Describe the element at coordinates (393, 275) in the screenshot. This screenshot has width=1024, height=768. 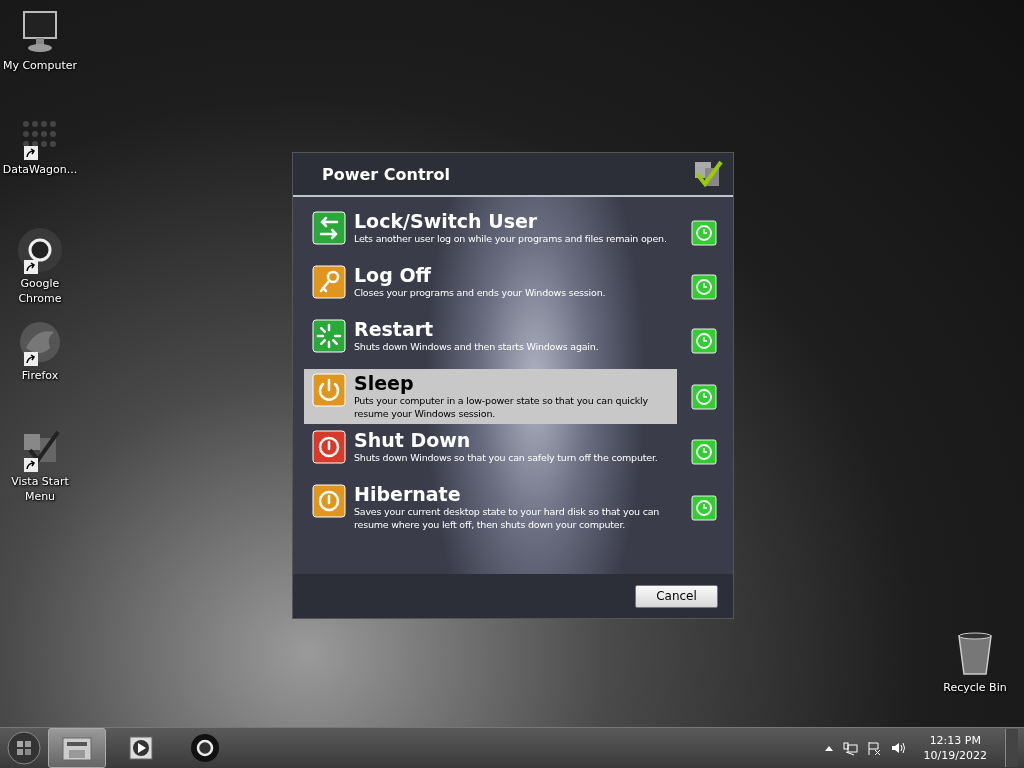
I see `option-title: Log Off` at that location.